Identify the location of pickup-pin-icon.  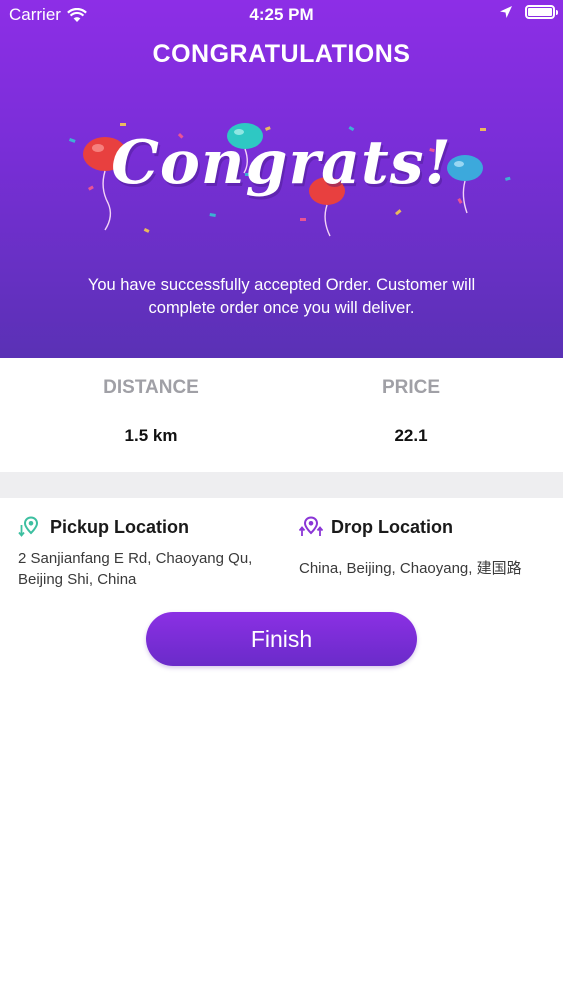
(28, 526).